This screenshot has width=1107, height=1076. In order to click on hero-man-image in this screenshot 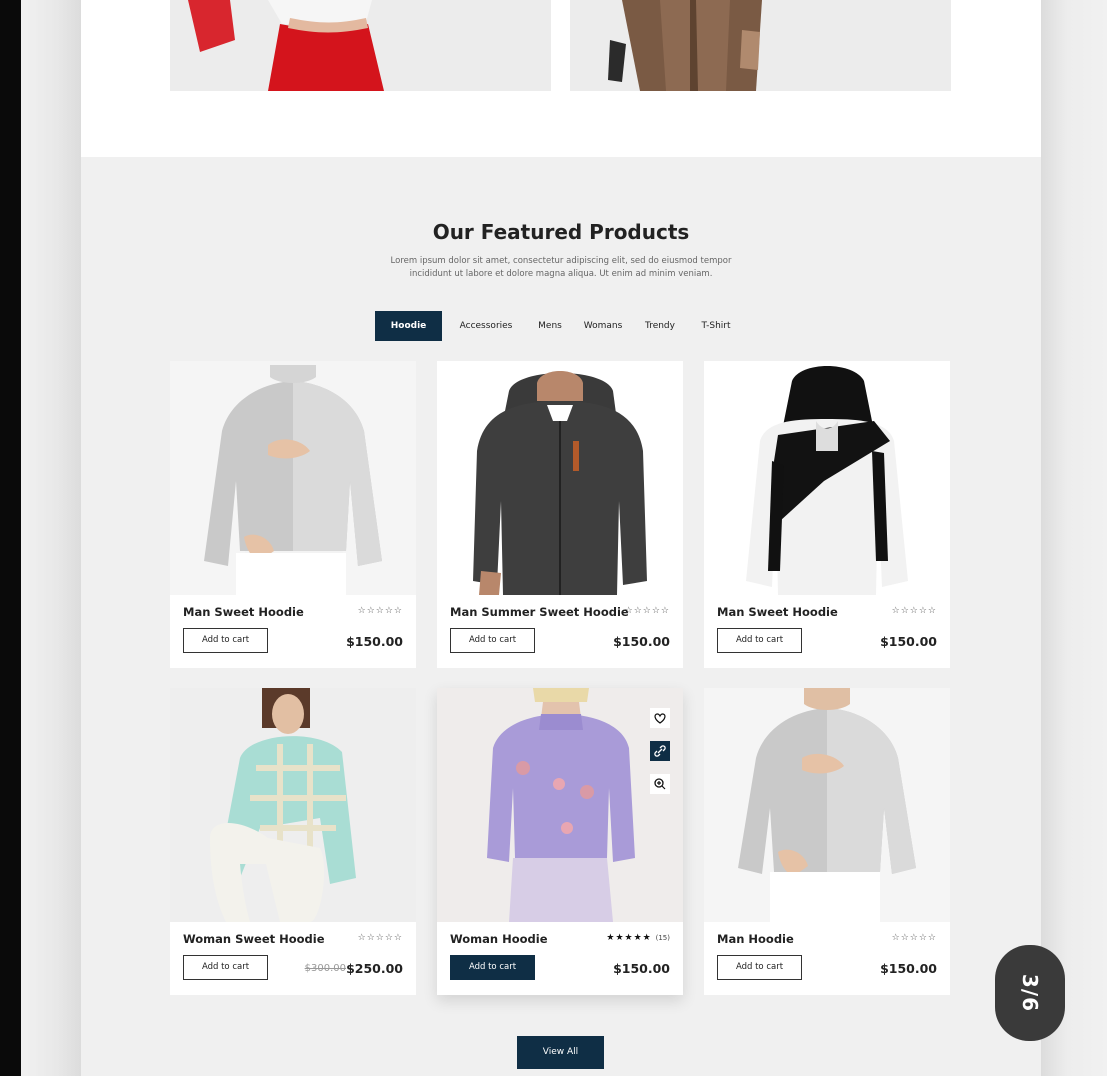, I will do `click(760, 45)`.